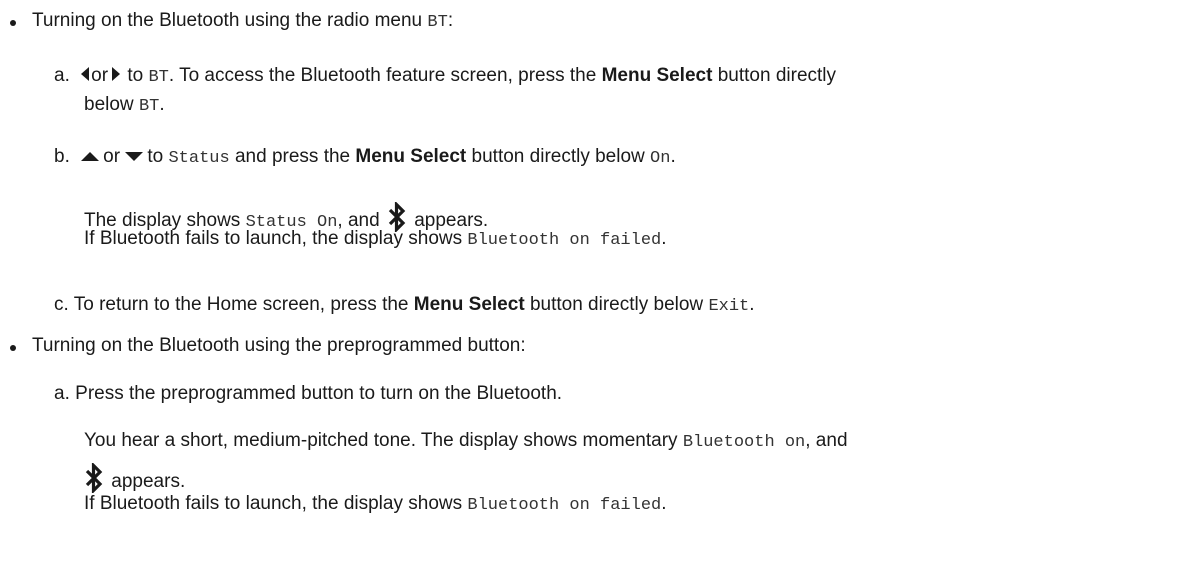 The width and height of the screenshot is (1187, 575). I want to click on s2-step-a-marker: a., so click(62, 393).